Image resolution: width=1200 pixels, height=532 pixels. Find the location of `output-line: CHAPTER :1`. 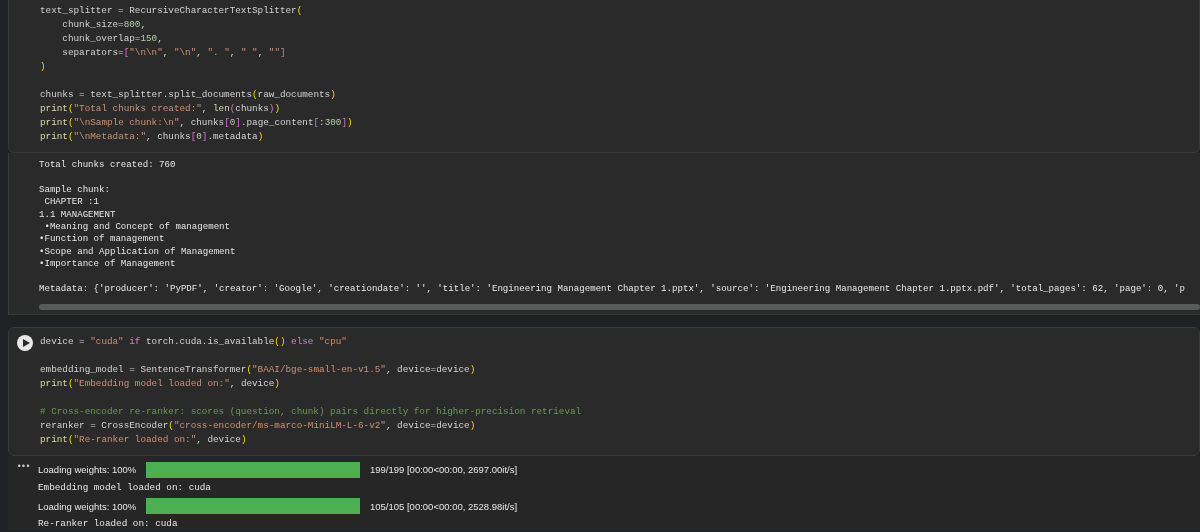

output-line: CHAPTER :1 is located at coordinates (72, 202).